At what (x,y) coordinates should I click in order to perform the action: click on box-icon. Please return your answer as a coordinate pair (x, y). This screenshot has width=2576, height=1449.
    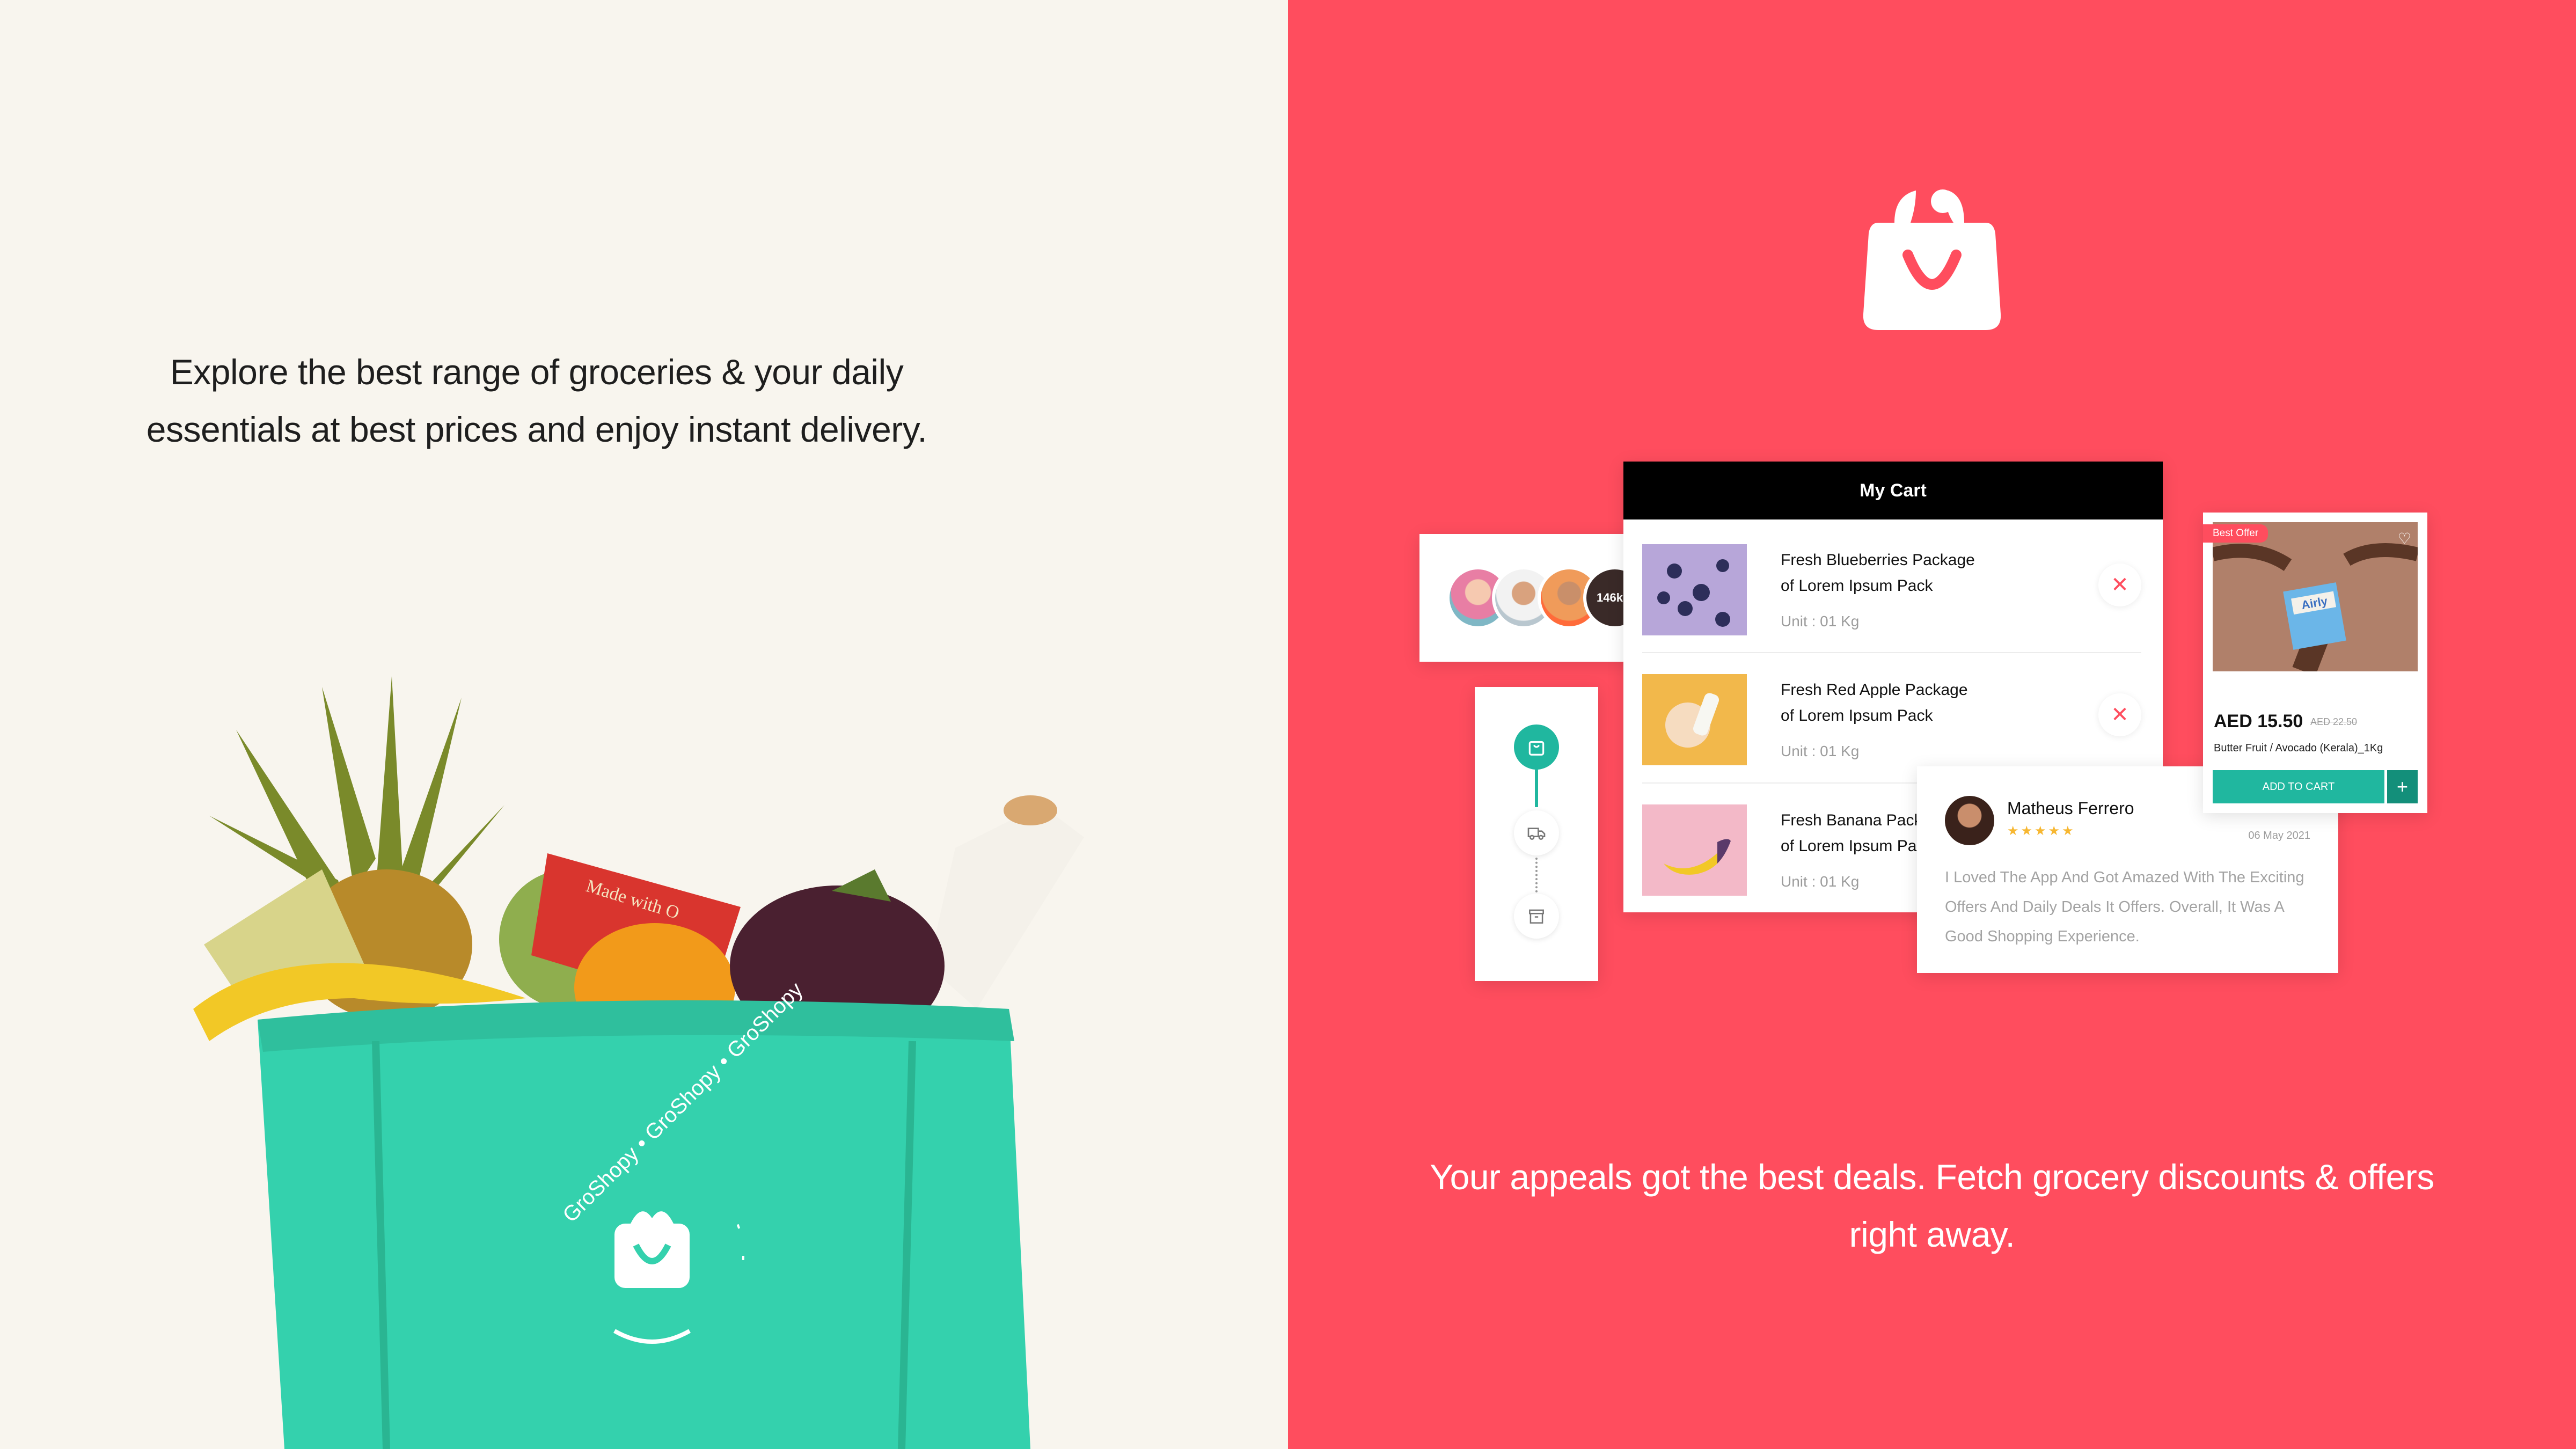
    Looking at the image, I should click on (1536, 916).